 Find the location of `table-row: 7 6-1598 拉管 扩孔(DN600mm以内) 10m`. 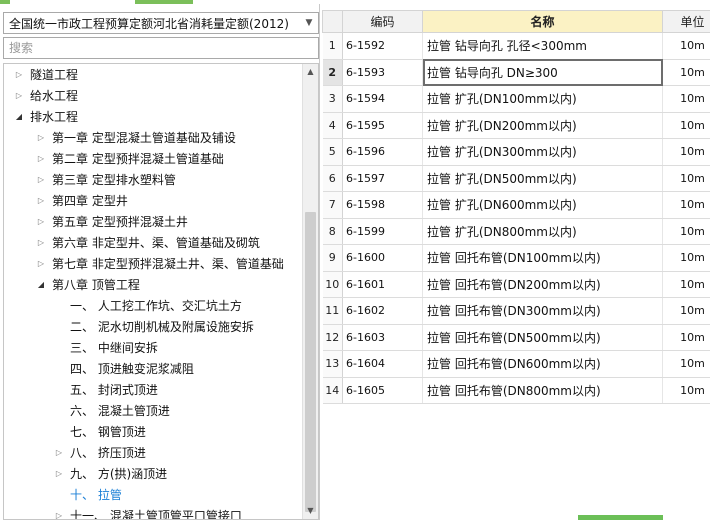

table-row: 7 6-1598 拉管 扩孔(DN600mm以内) 10m is located at coordinates (516, 205).